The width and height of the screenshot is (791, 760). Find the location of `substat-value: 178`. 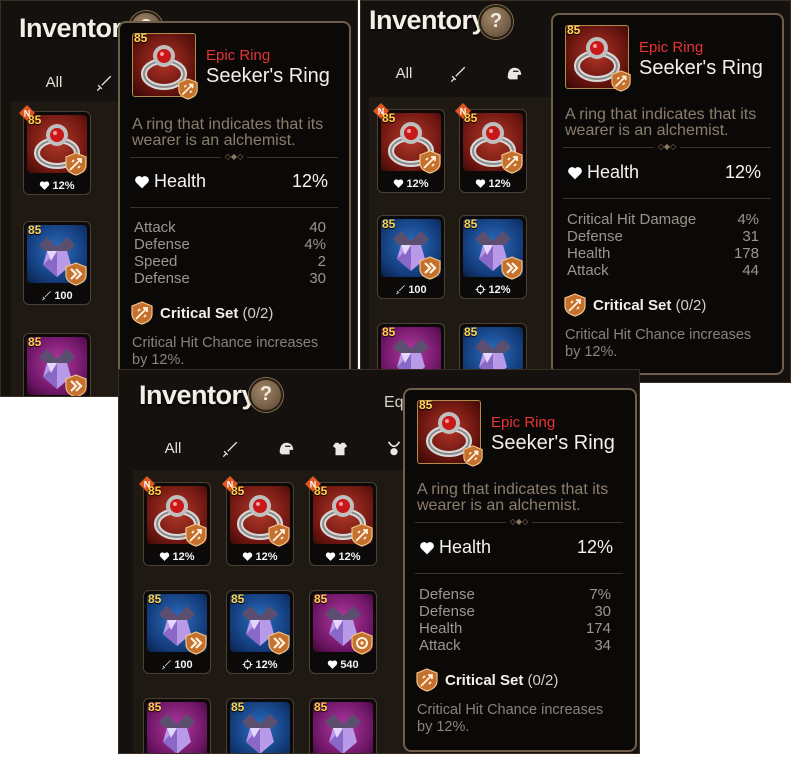

substat-value: 178 is located at coordinates (746, 253).